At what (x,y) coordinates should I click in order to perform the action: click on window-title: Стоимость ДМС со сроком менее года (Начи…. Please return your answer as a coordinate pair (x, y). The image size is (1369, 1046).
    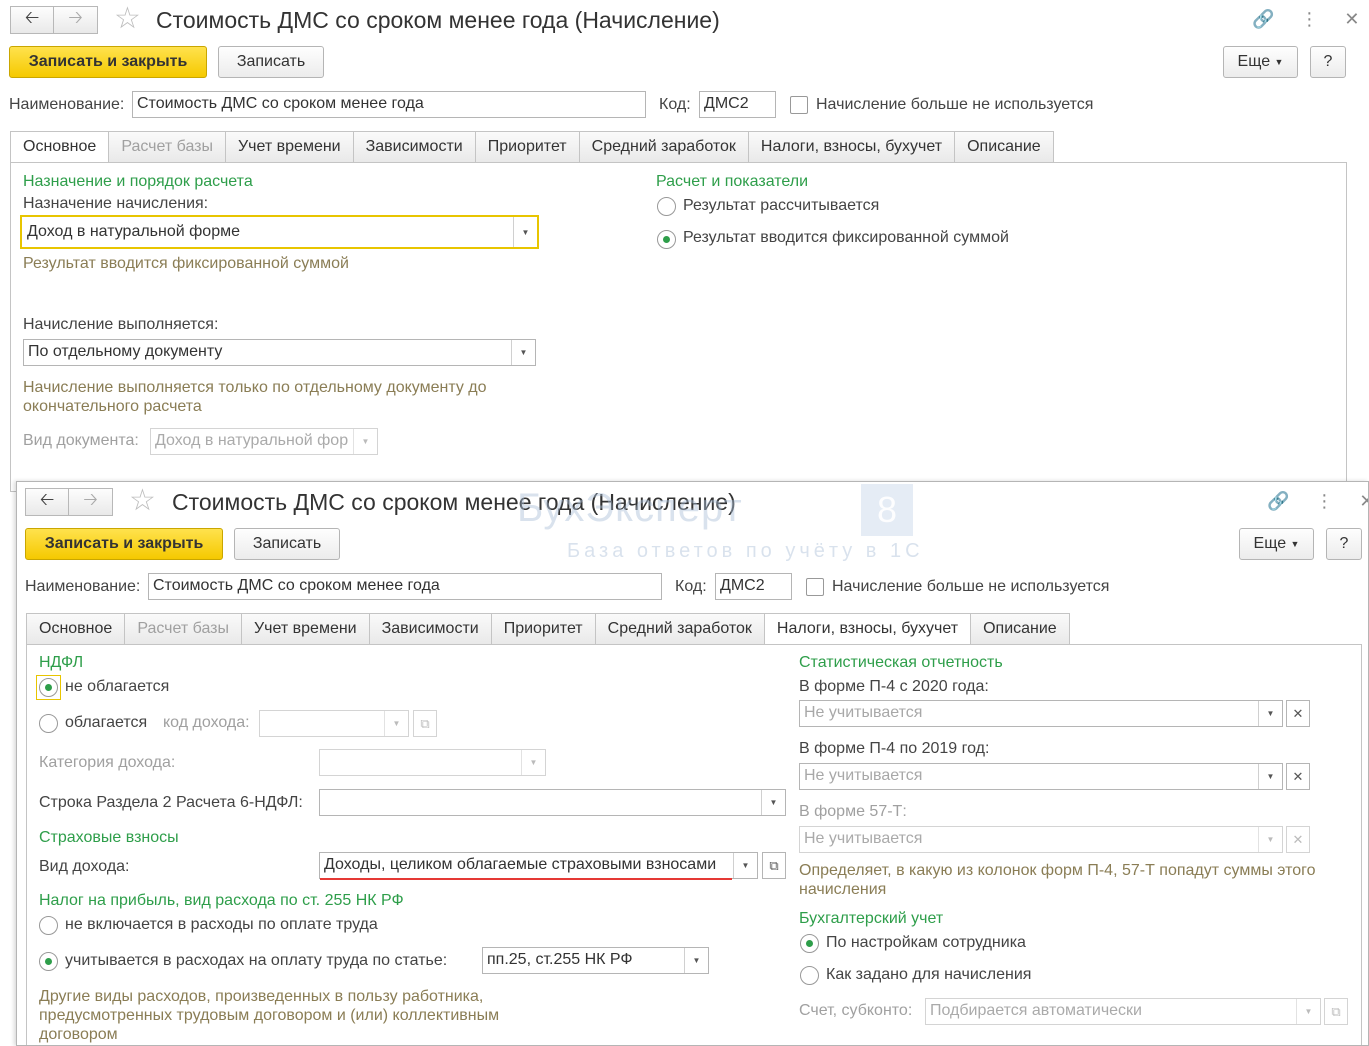
    Looking at the image, I should click on (438, 20).